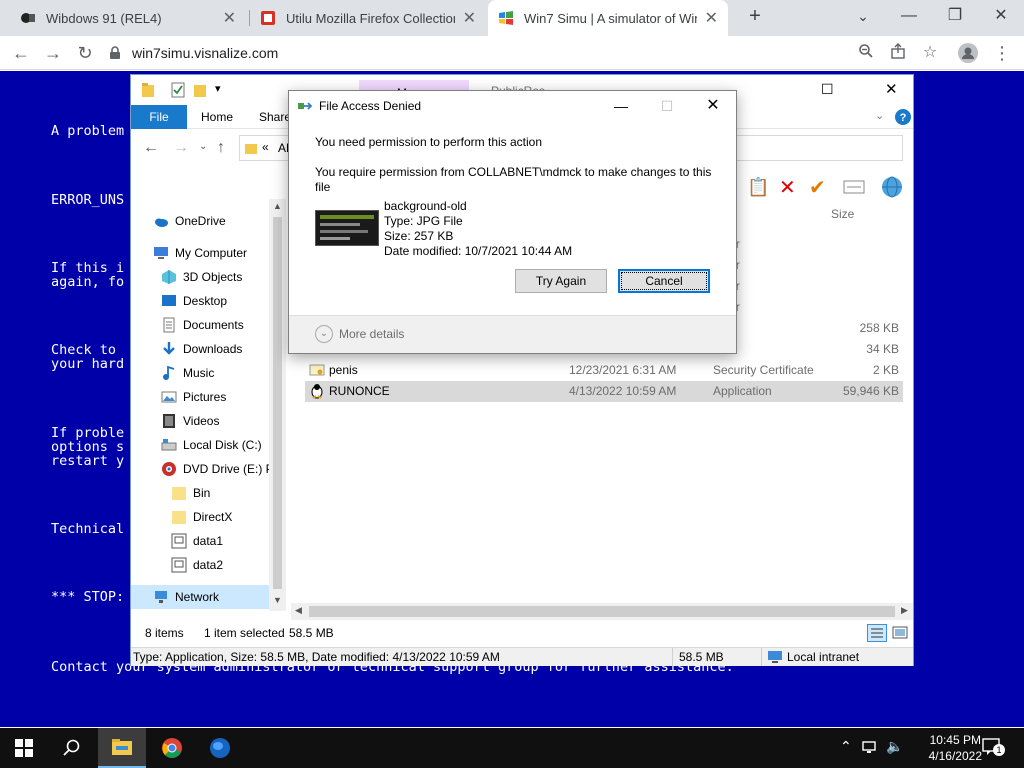  I want to click on documents-icon, so click(169, 325).